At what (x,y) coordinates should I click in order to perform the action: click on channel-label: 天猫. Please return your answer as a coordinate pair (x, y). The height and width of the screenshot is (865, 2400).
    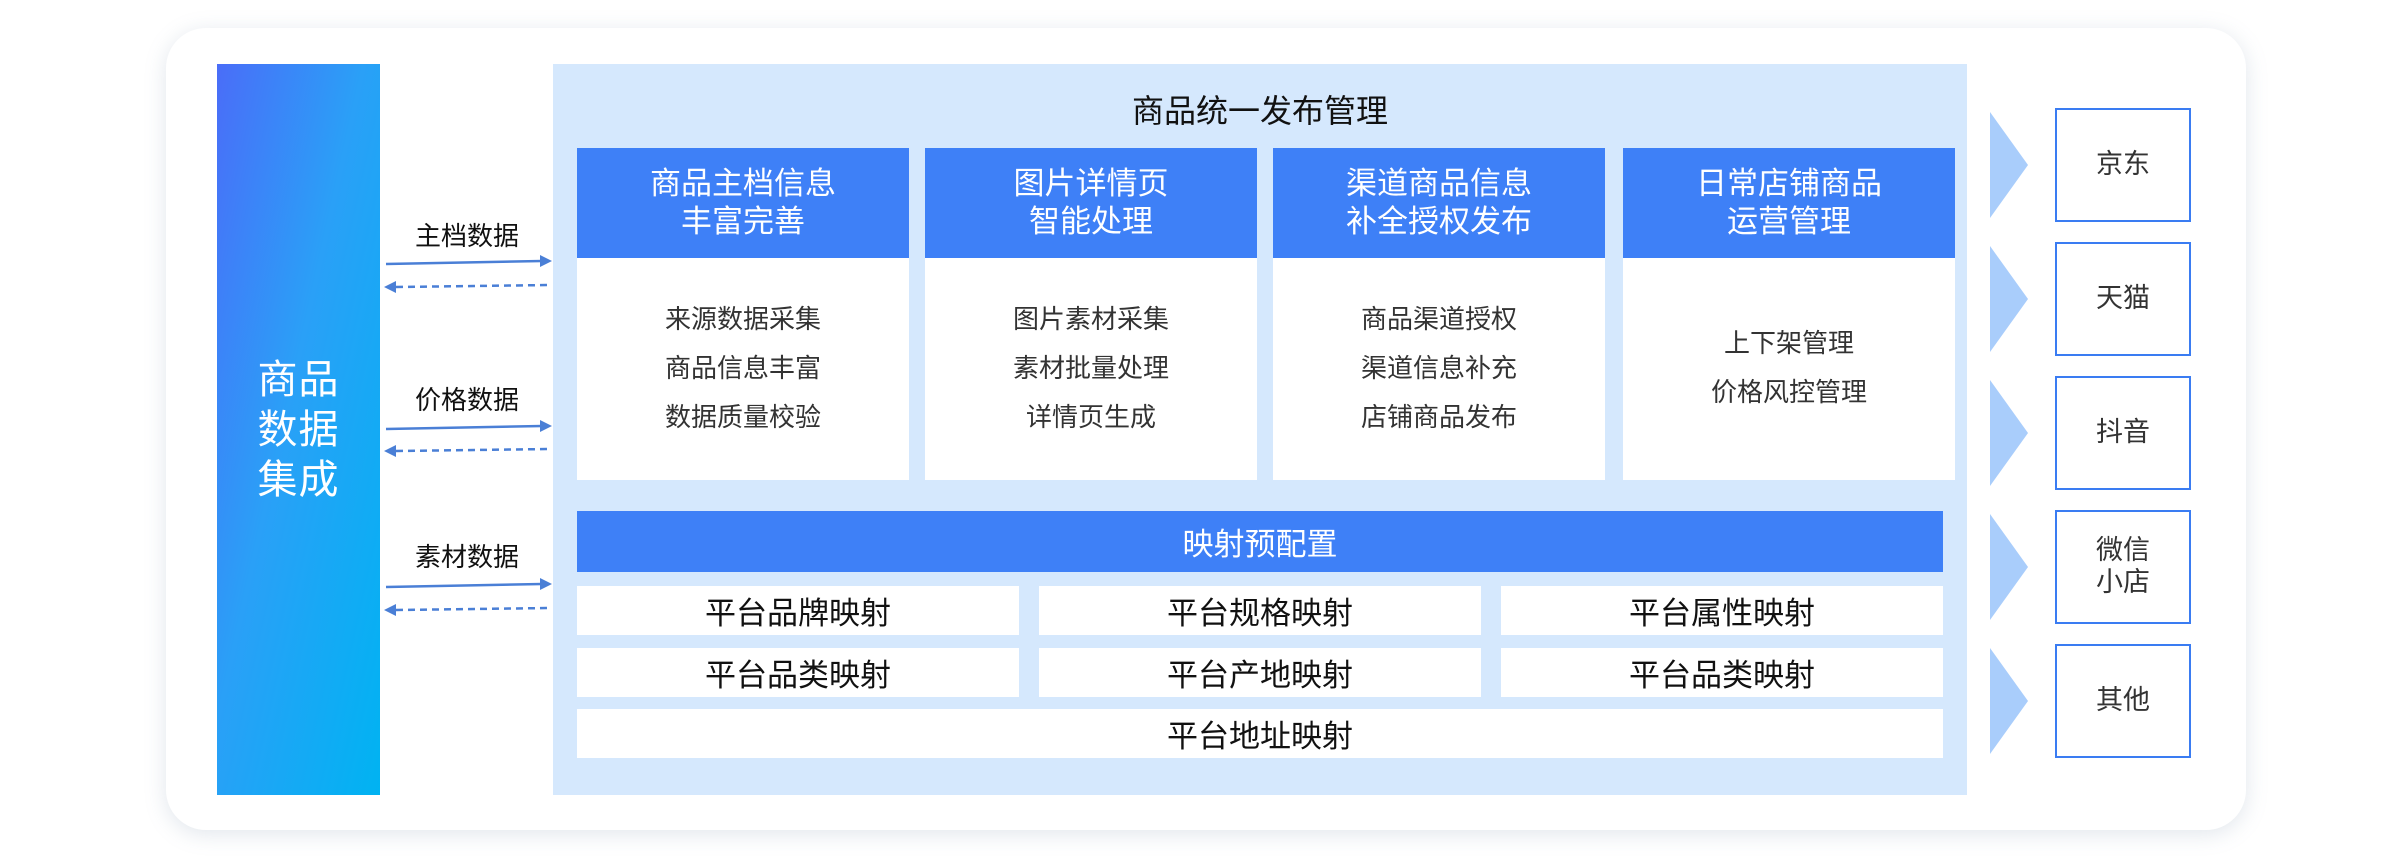
    Looking at the image, I should click on (2123, 298).